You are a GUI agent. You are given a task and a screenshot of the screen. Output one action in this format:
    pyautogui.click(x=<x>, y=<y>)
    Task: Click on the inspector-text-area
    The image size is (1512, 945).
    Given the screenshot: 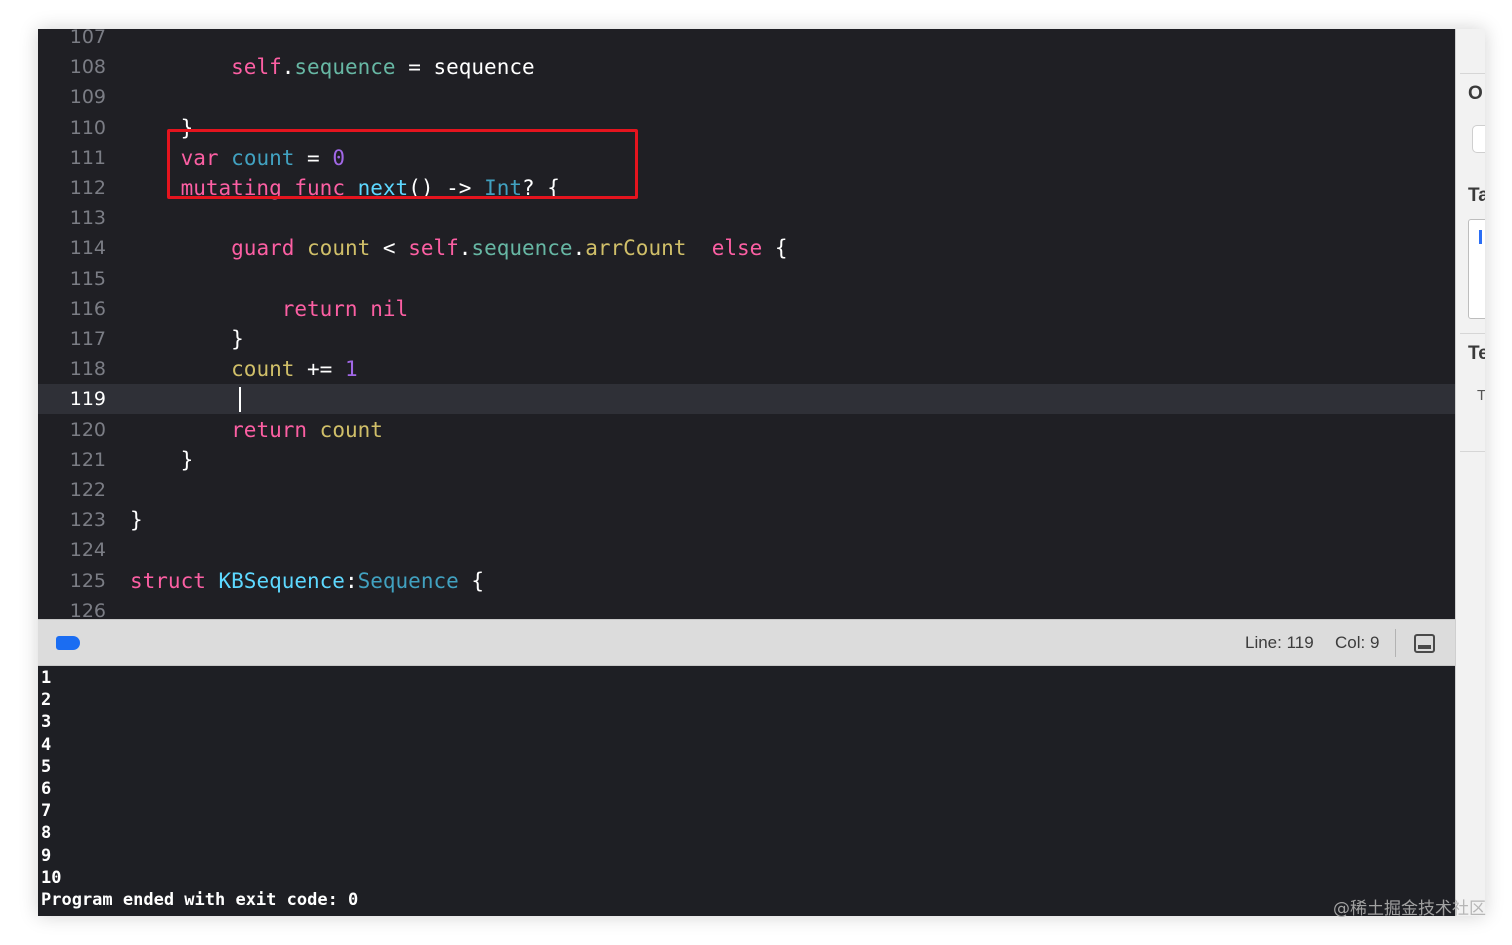 What is the action you would take?
    pyautogui.click(x=1476, y=269)
    